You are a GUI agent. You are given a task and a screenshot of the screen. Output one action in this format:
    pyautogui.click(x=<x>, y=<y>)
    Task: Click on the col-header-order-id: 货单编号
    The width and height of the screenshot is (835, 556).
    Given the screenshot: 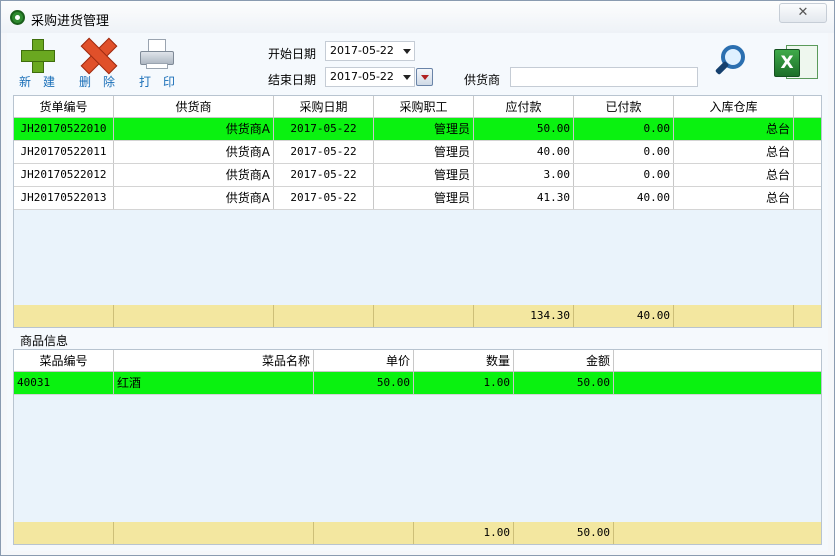 What is the action you would take?
    pyautogui.click(x=64, y=106)
    